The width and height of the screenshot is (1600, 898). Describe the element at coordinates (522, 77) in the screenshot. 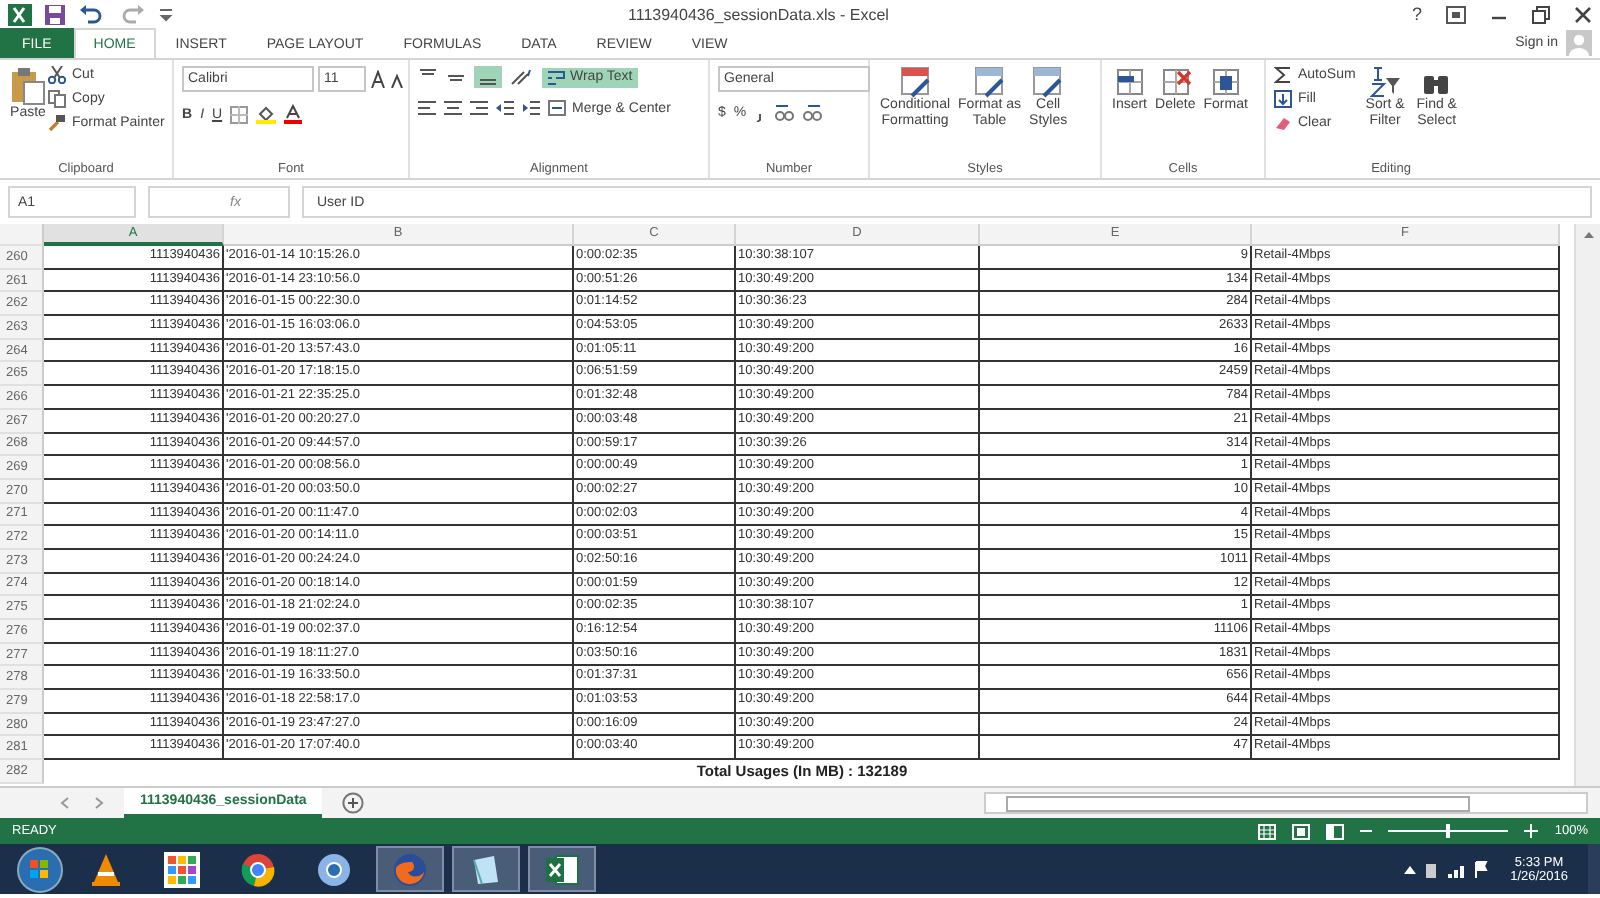

I see `orientation-icon` at that location.